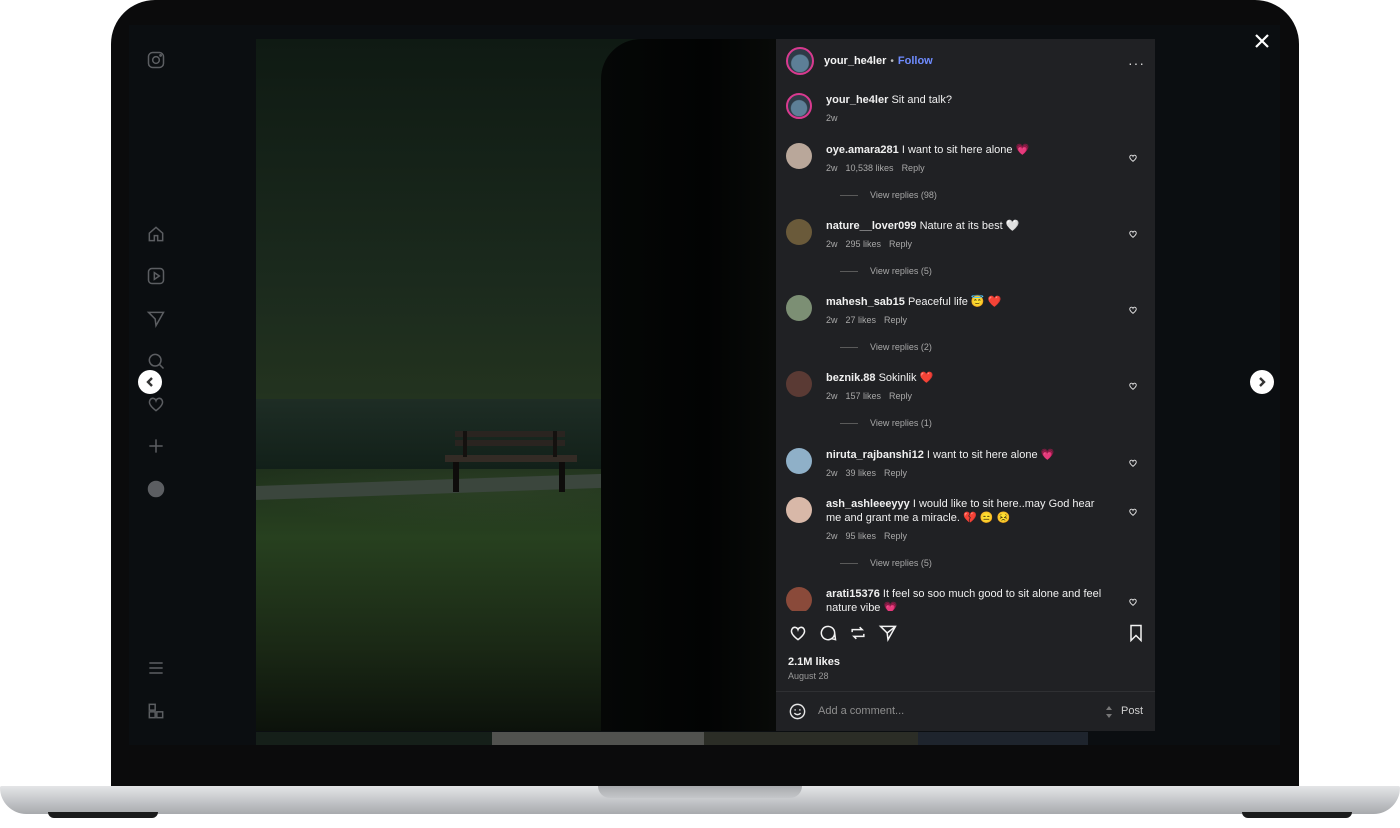 The width and height of the screenshot is (1400, 828). I want to click on close-icon, so click(1262, 41).